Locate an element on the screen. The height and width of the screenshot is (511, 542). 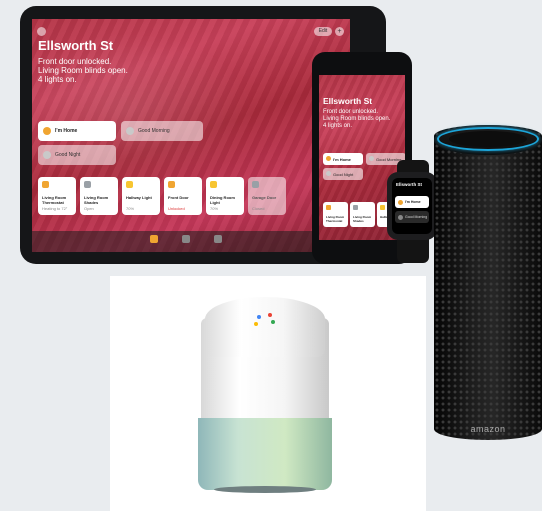
accessory-name: Hallway Light is located at coordinates (139, 197).